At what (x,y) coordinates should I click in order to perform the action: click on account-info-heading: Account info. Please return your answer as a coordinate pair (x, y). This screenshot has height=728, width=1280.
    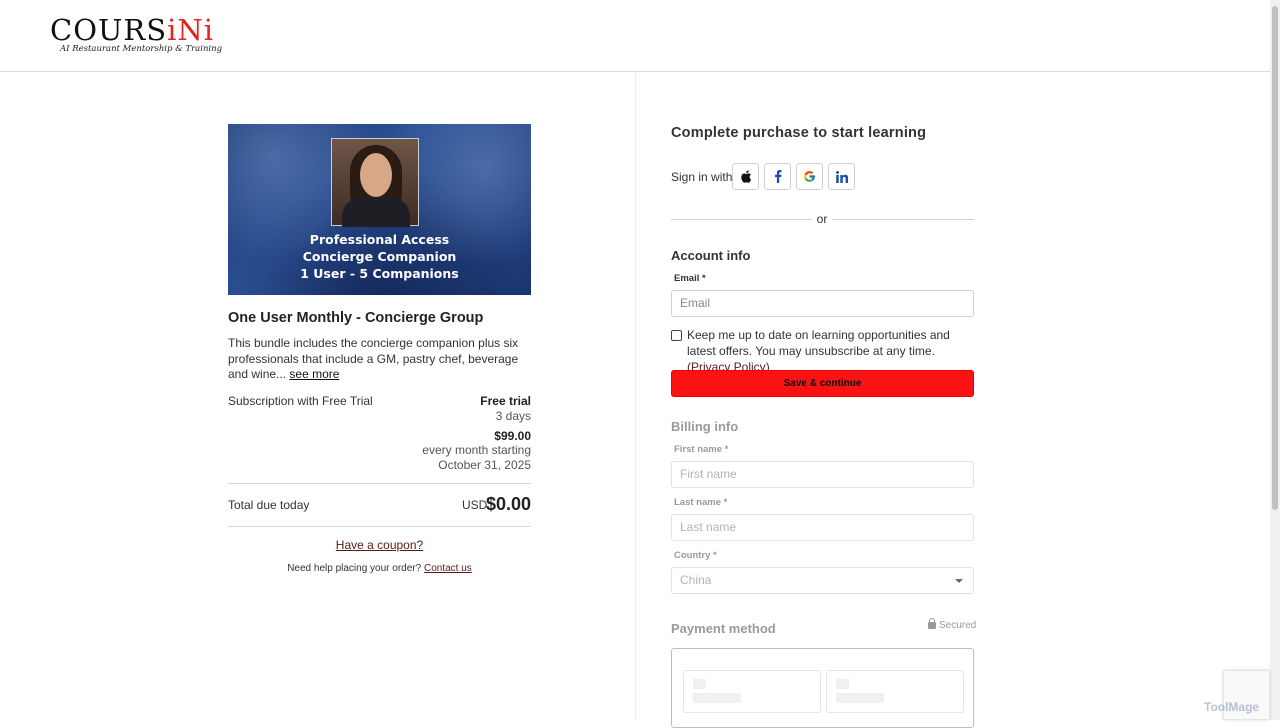
    Looking at the image, I should click on (711, 255).